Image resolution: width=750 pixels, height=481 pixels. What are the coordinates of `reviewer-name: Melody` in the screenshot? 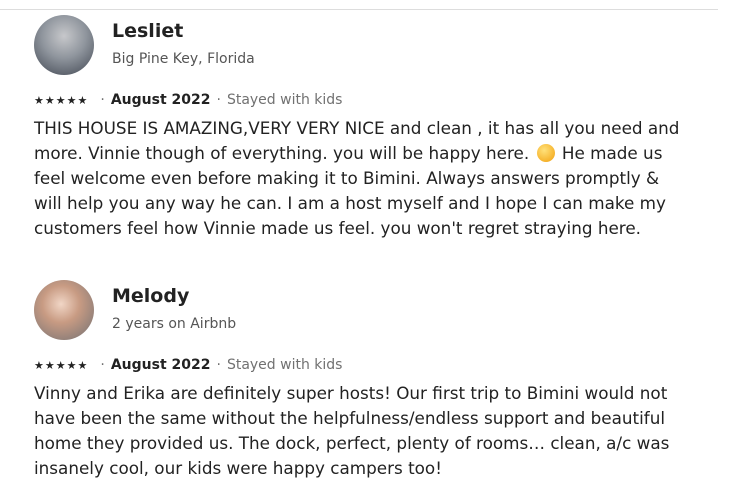 It's located at (151, 296).